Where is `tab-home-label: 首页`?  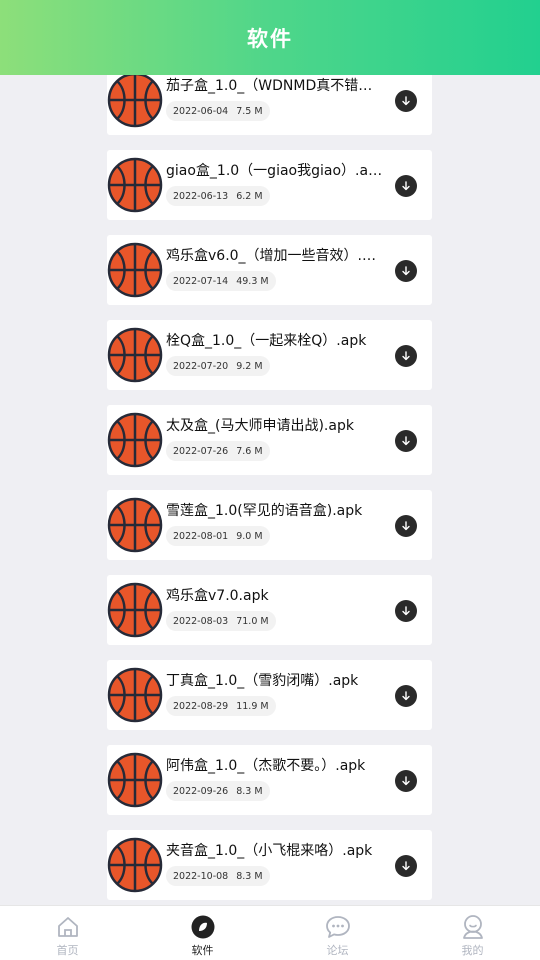 tab-home-label: 首页 is located at coordinates (67, 950).